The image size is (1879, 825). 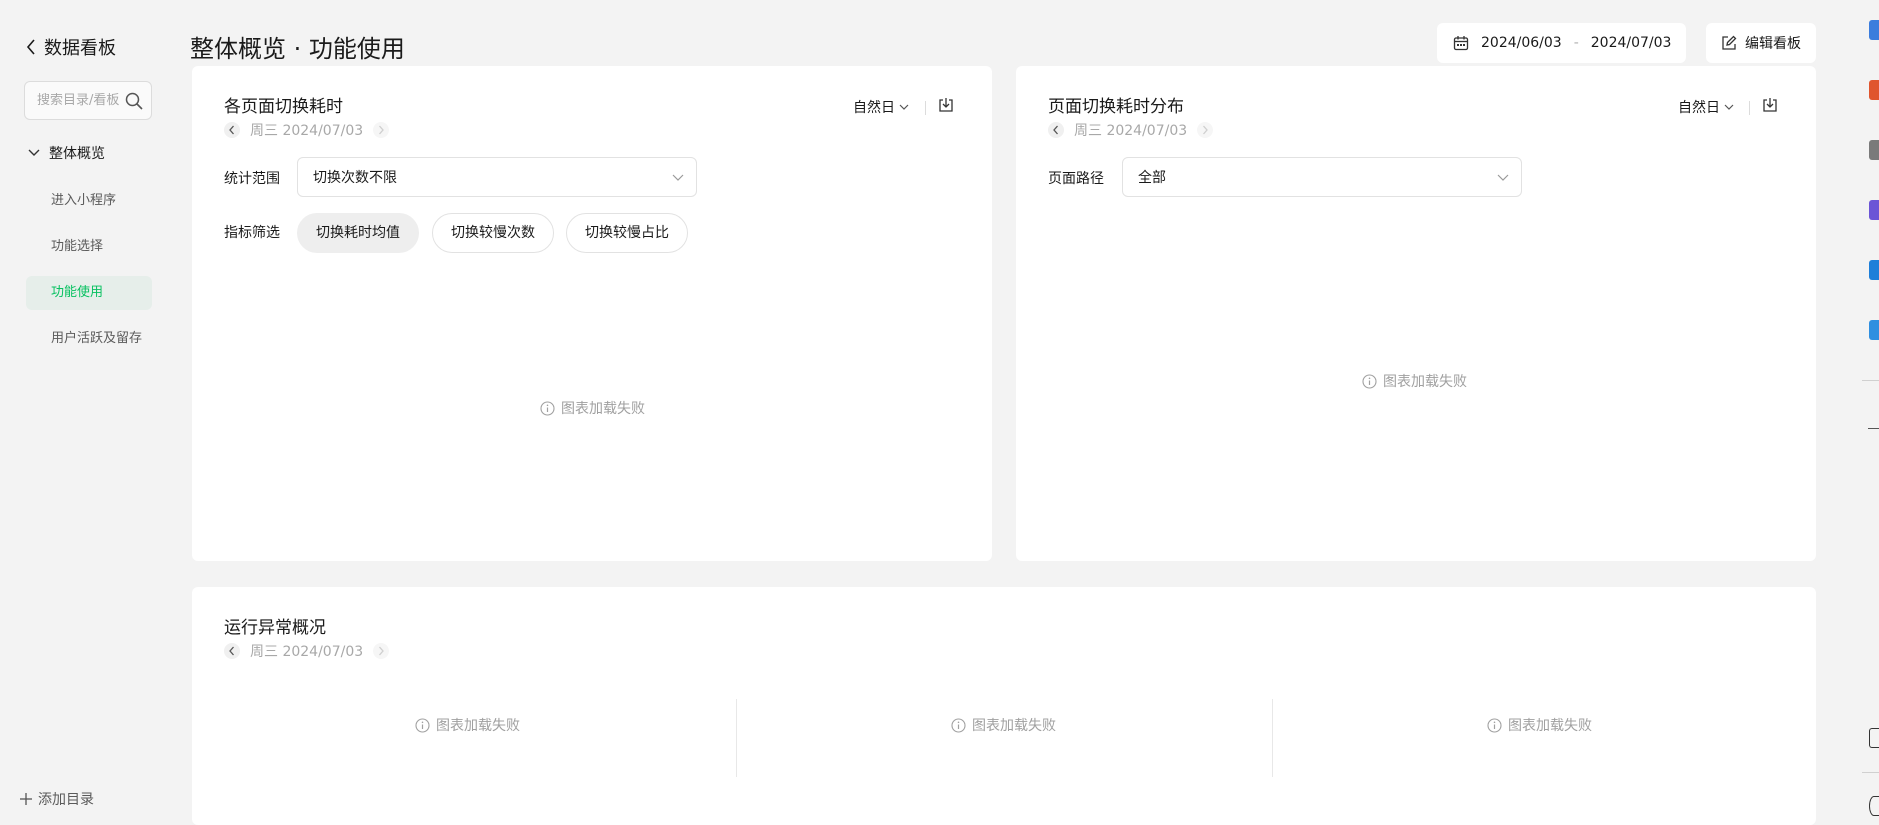 What do you see at coordinates (80, 48) in the screenshot?
I see `back-label: 数据看板` at bounding box center [80, 48].